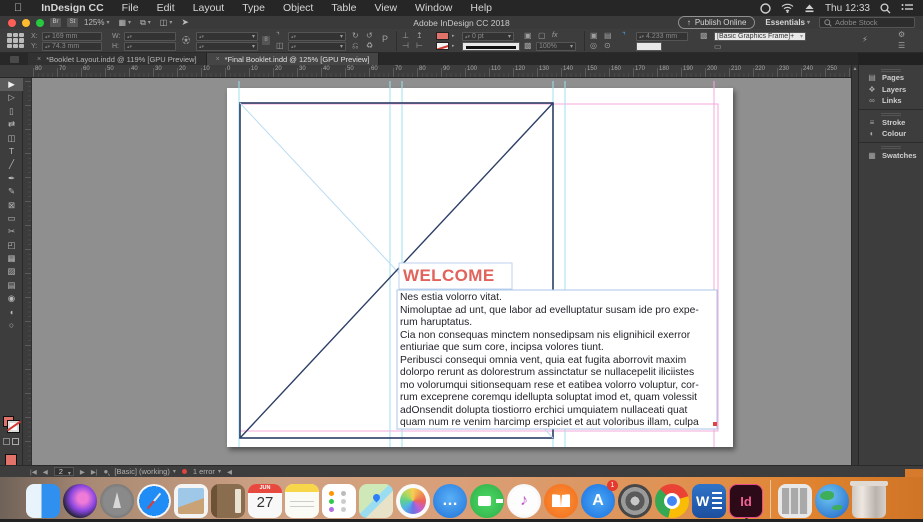 The height and width of the screenshot is (522, 923). What do you see at coordinates (166, 8) in the screenshot?
I see `menu-edit: Edit` at bounding box center [166, 8].